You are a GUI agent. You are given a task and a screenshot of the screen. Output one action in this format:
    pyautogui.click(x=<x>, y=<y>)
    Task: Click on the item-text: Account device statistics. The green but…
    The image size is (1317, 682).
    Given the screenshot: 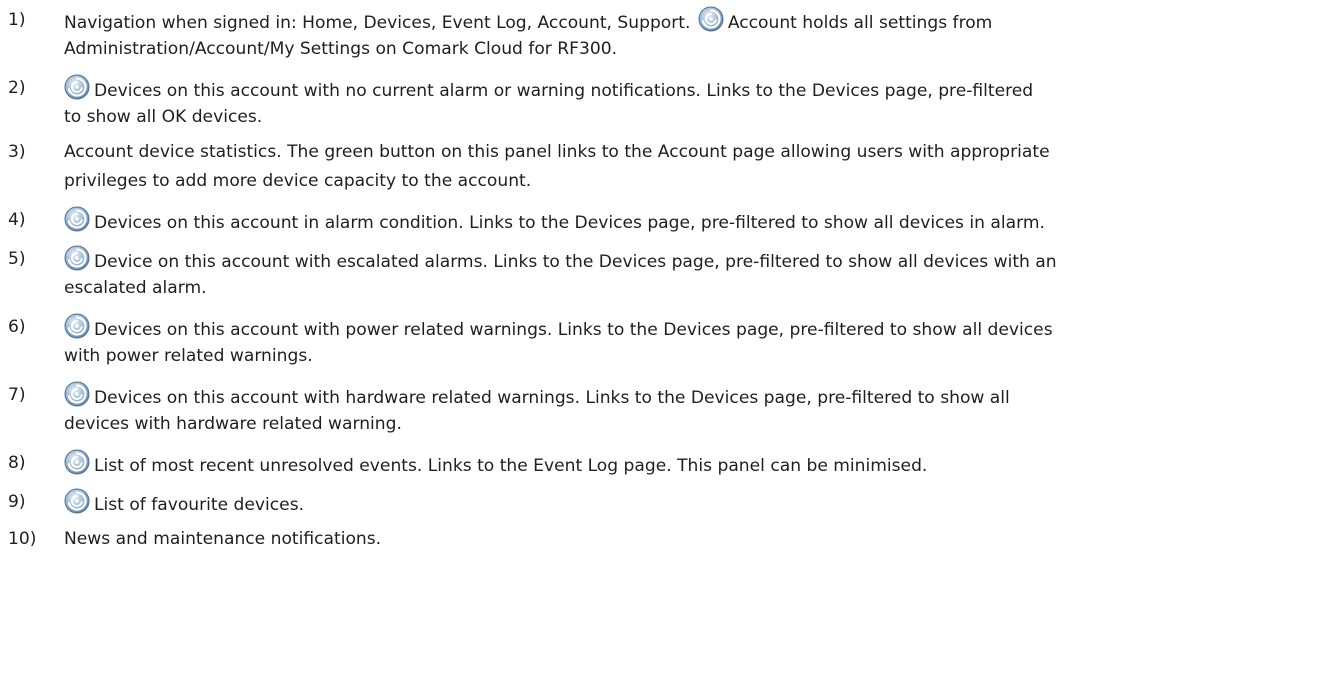 What is the action you would take?
    pyautogui.click(x=557, y=152)
    